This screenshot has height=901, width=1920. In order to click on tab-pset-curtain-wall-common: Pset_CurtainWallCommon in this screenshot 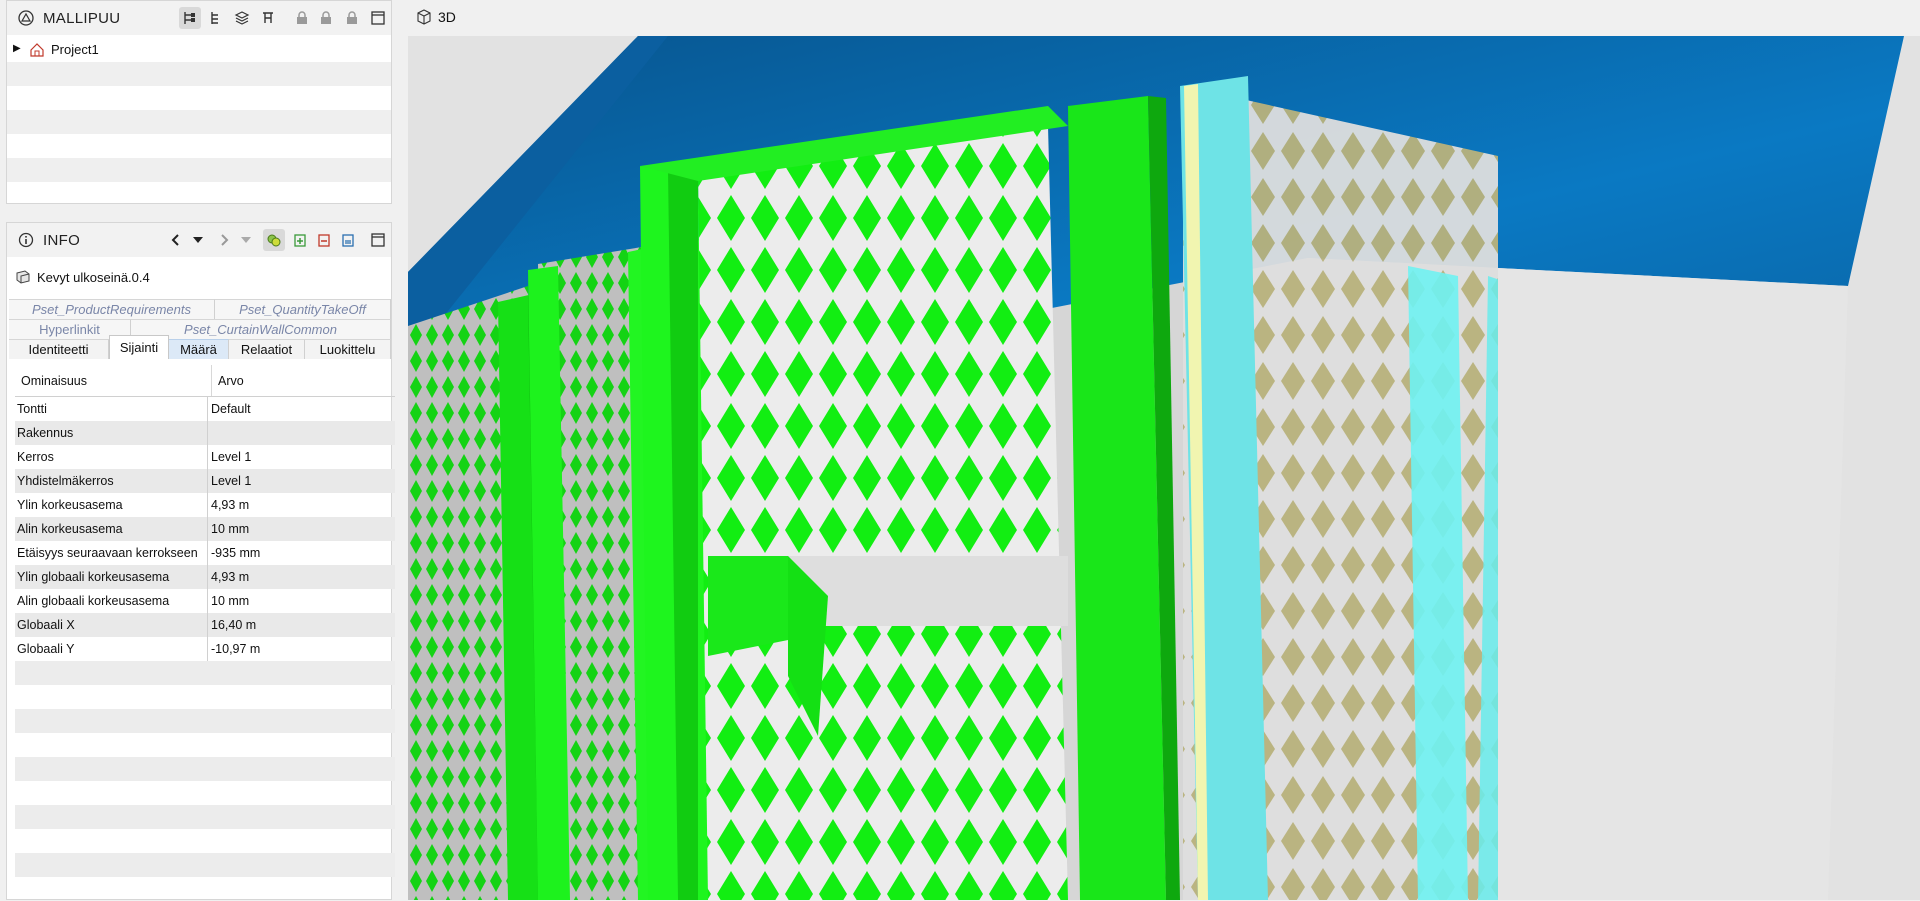, I will do `click(261, 329)`.